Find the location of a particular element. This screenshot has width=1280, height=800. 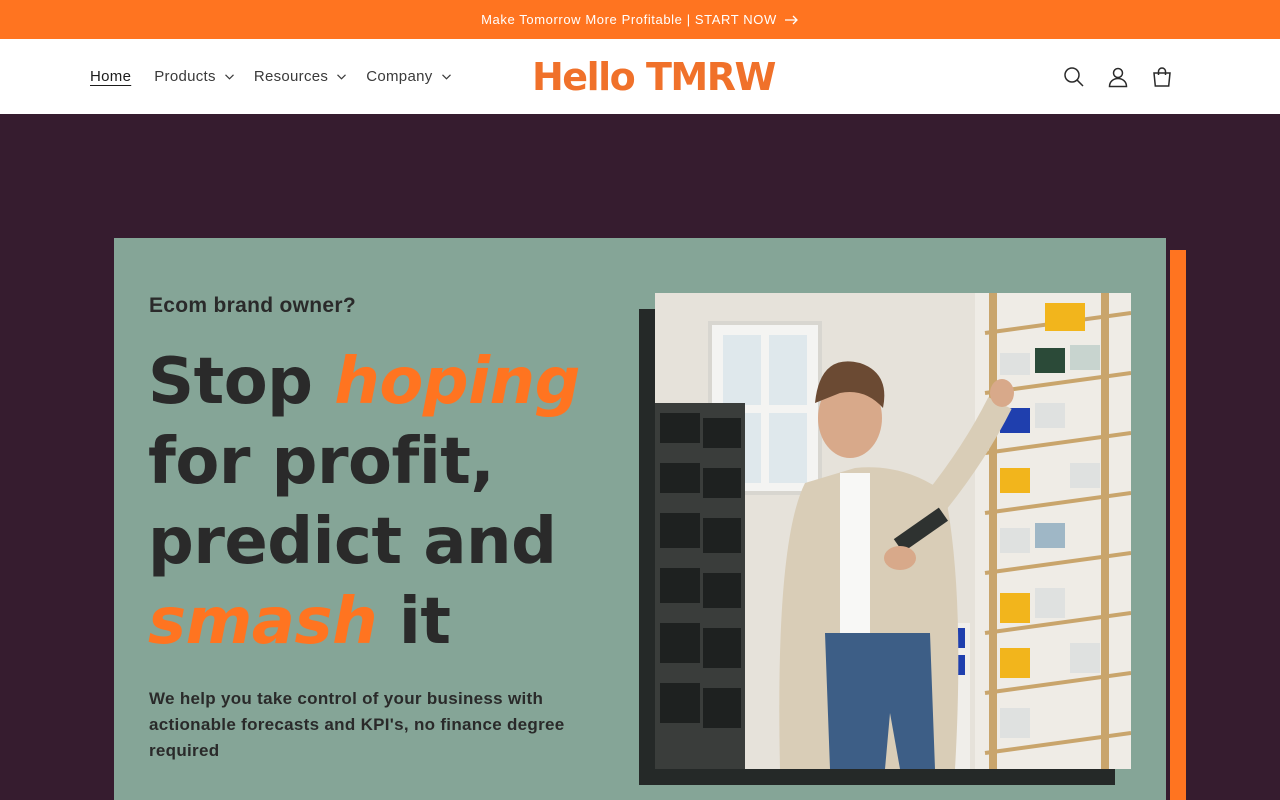

site-logo: Hello TMRW is located at coordinates (654, 77).